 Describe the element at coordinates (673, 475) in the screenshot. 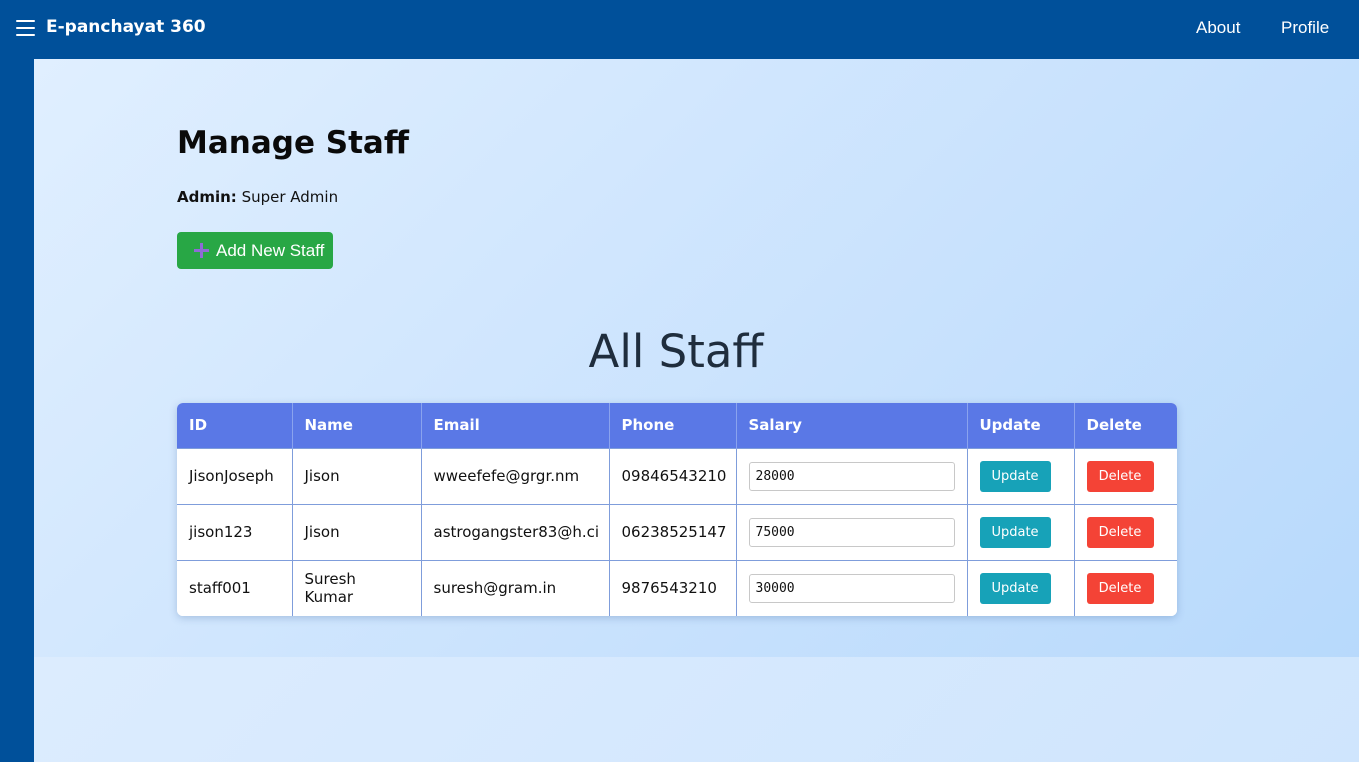

I see `cell-phone: 09846543210` at that location.